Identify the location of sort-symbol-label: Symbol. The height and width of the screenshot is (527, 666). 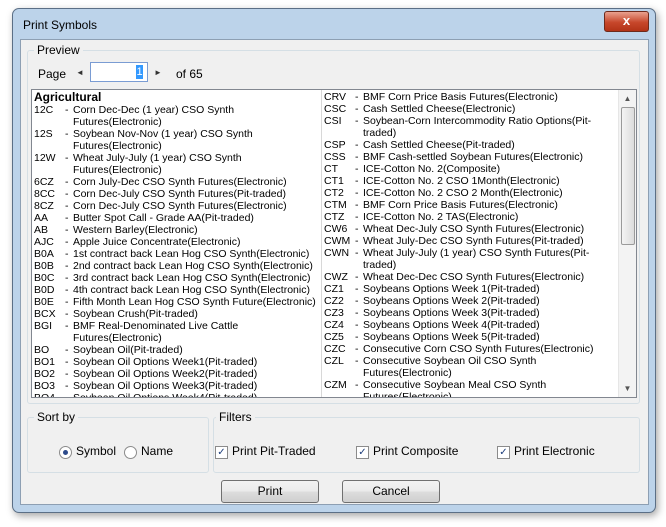
(96, 451).